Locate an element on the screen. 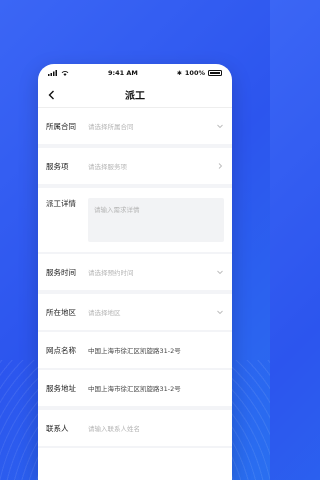 Image resolution: width=320 pixels, height=480 pixels. battery-icon is located at coordinates (215, 73).